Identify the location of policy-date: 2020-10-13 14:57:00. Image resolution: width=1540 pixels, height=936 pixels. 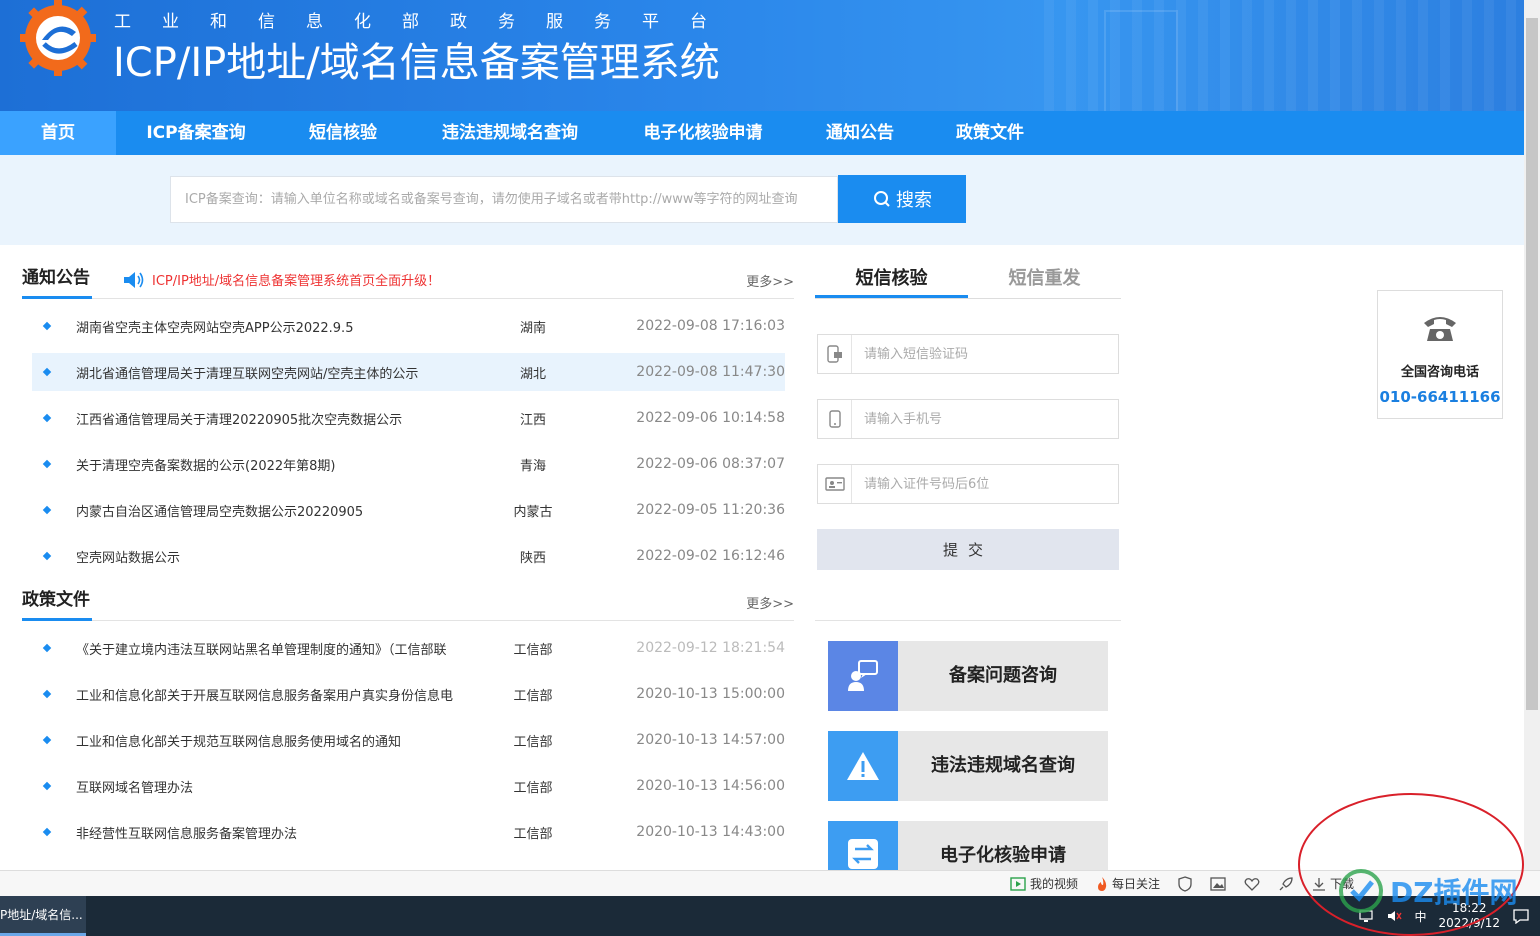
(710, 740).